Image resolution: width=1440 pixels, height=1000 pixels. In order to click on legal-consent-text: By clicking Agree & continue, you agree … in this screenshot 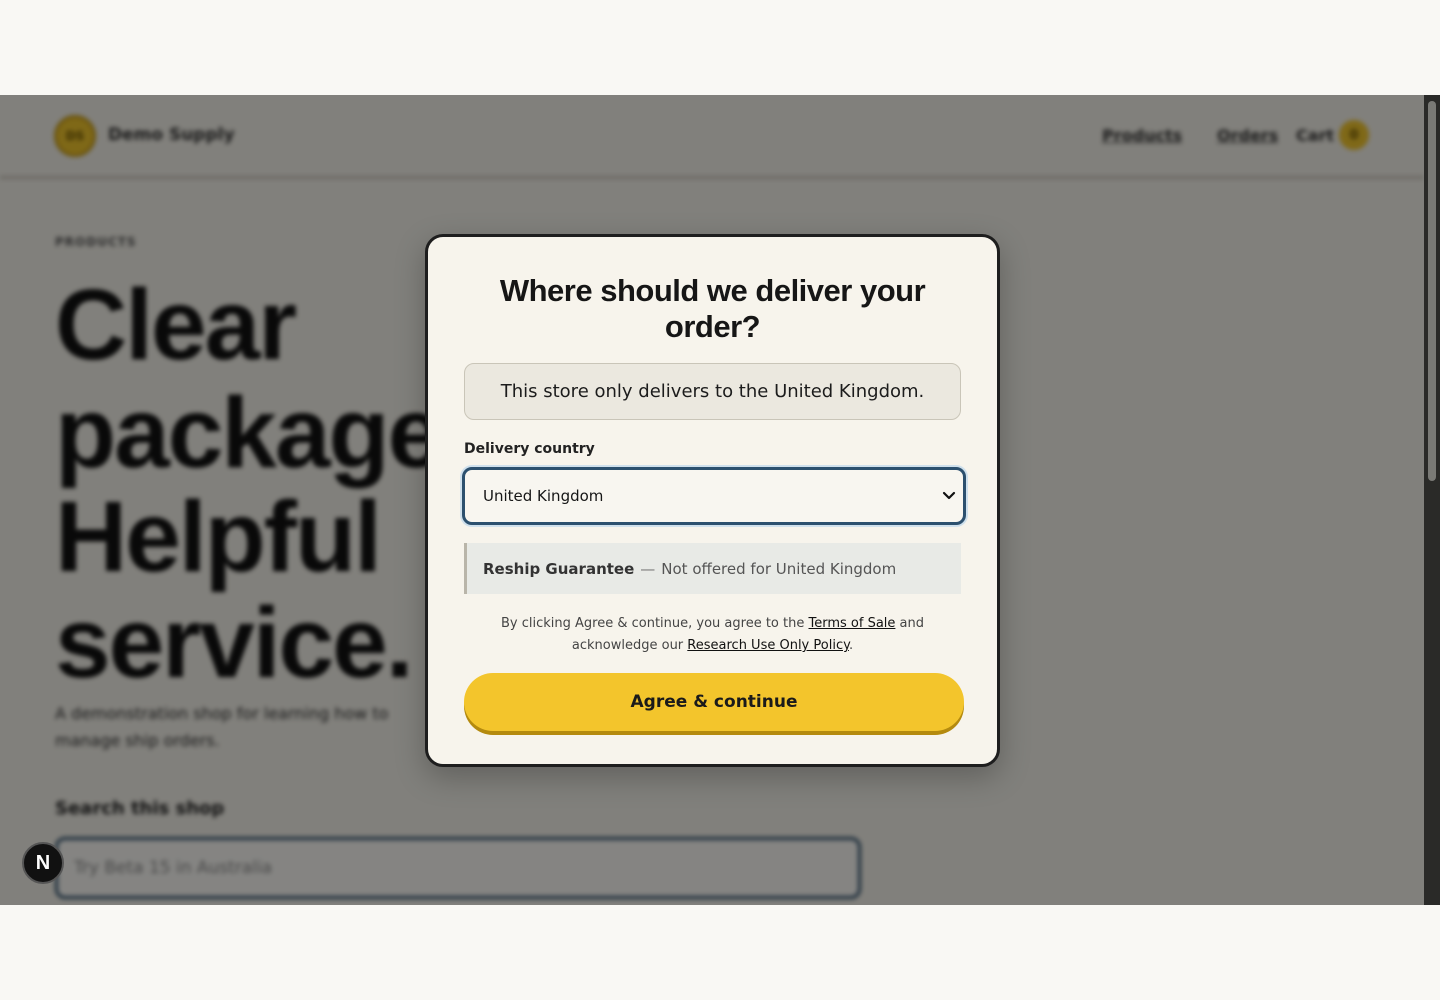, I will do `click(712, 635)`.